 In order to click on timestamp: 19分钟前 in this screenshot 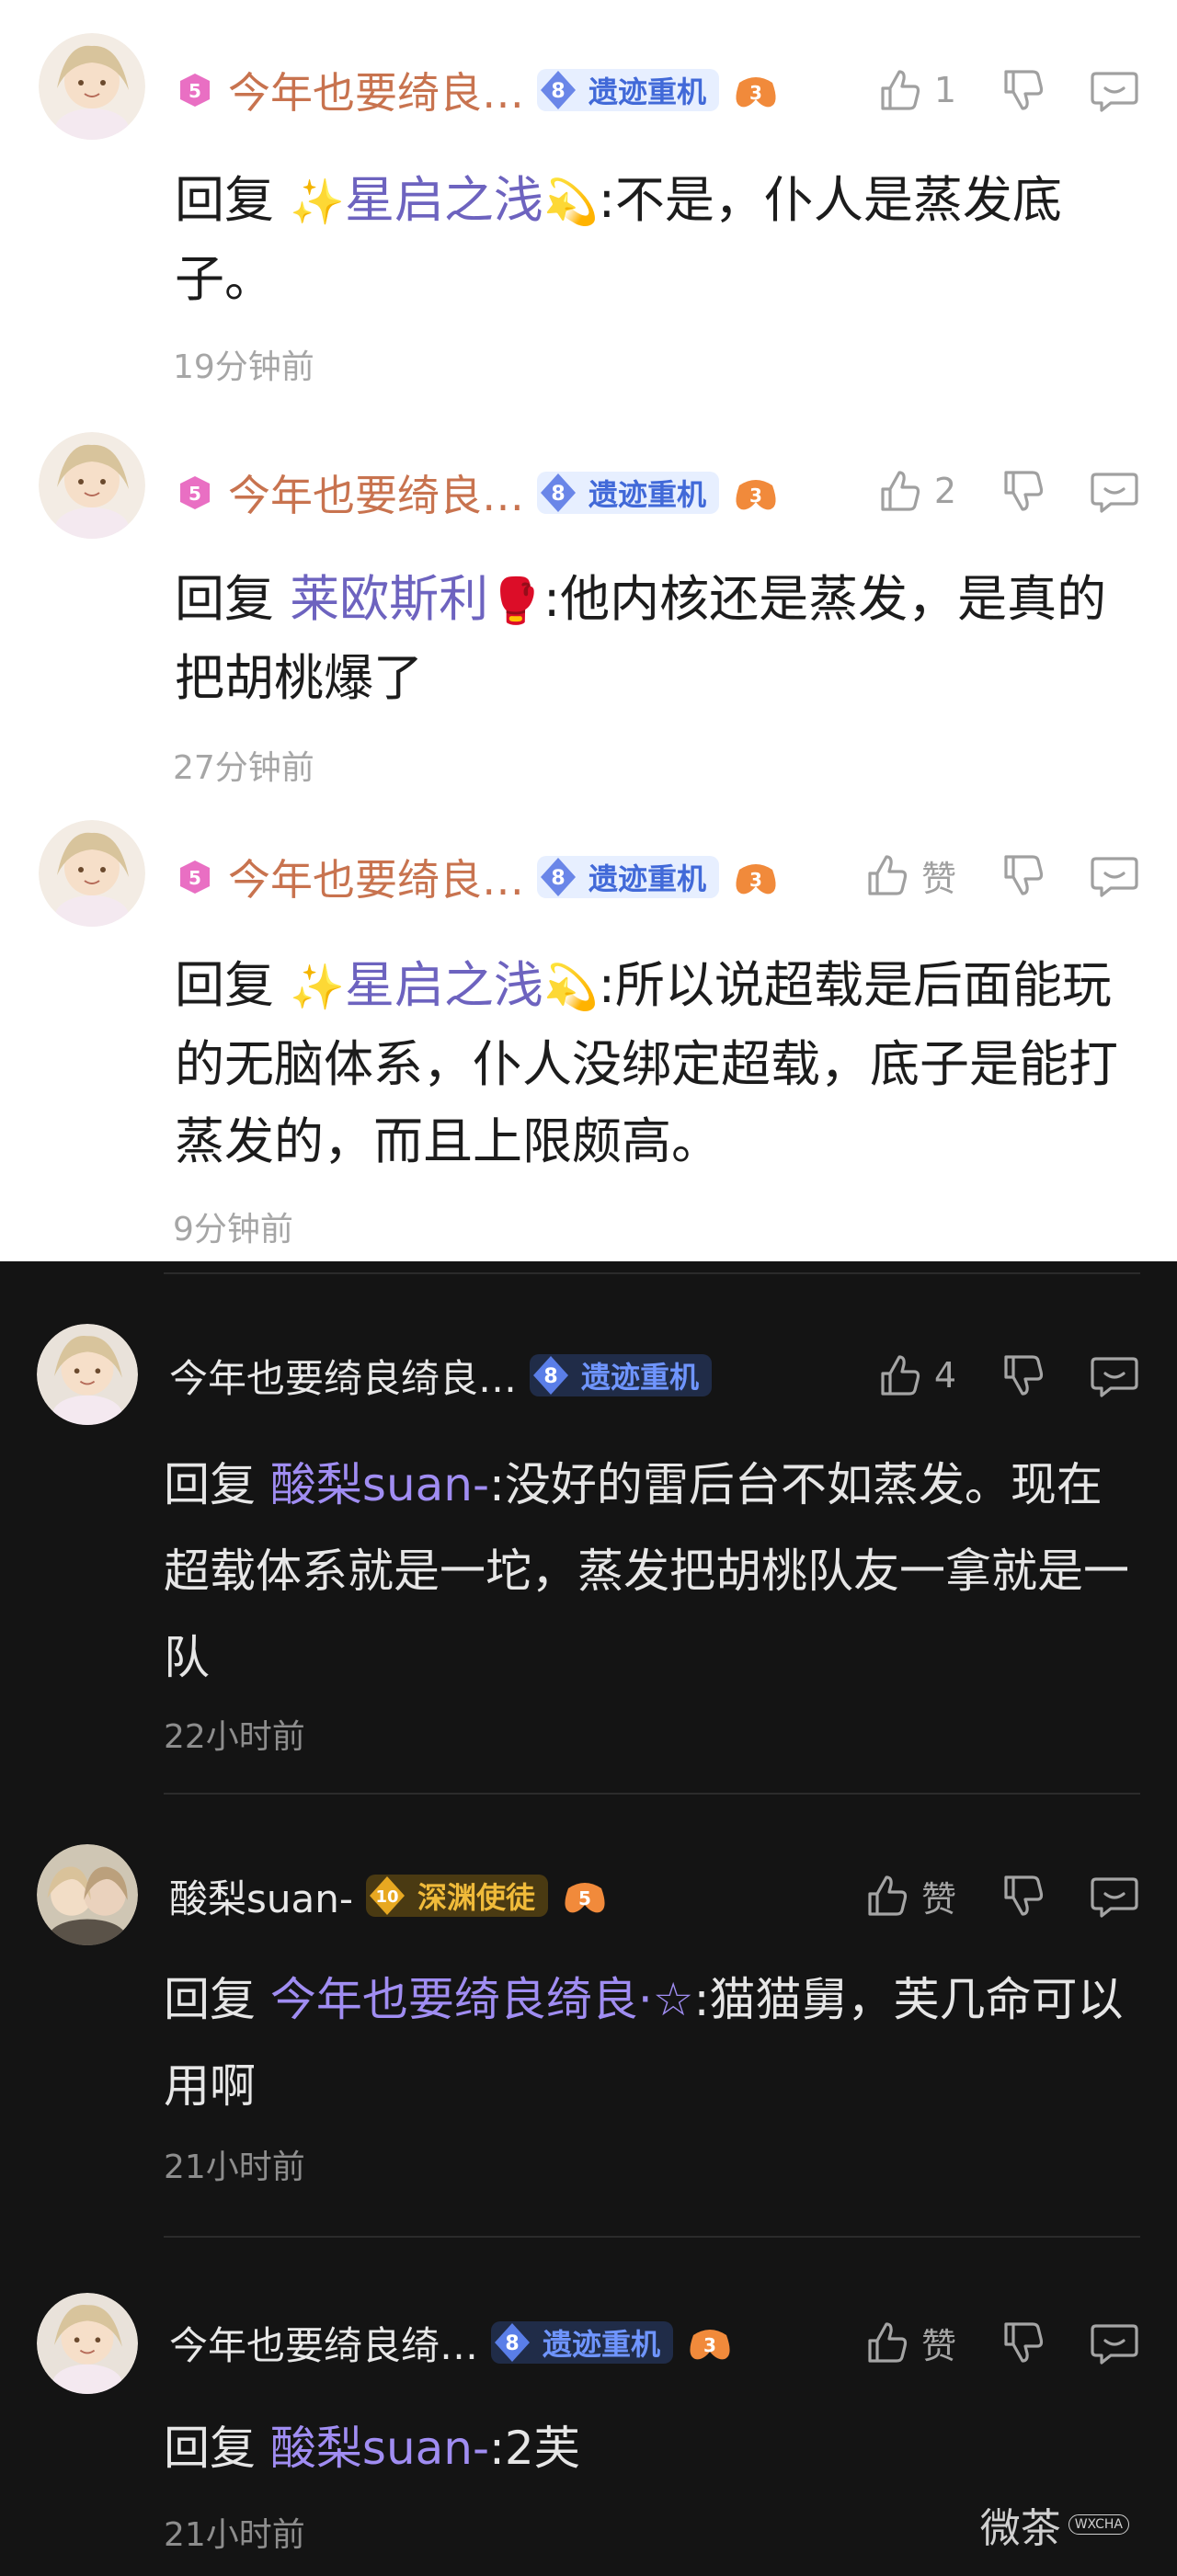, I will do `click(243, 367)`.